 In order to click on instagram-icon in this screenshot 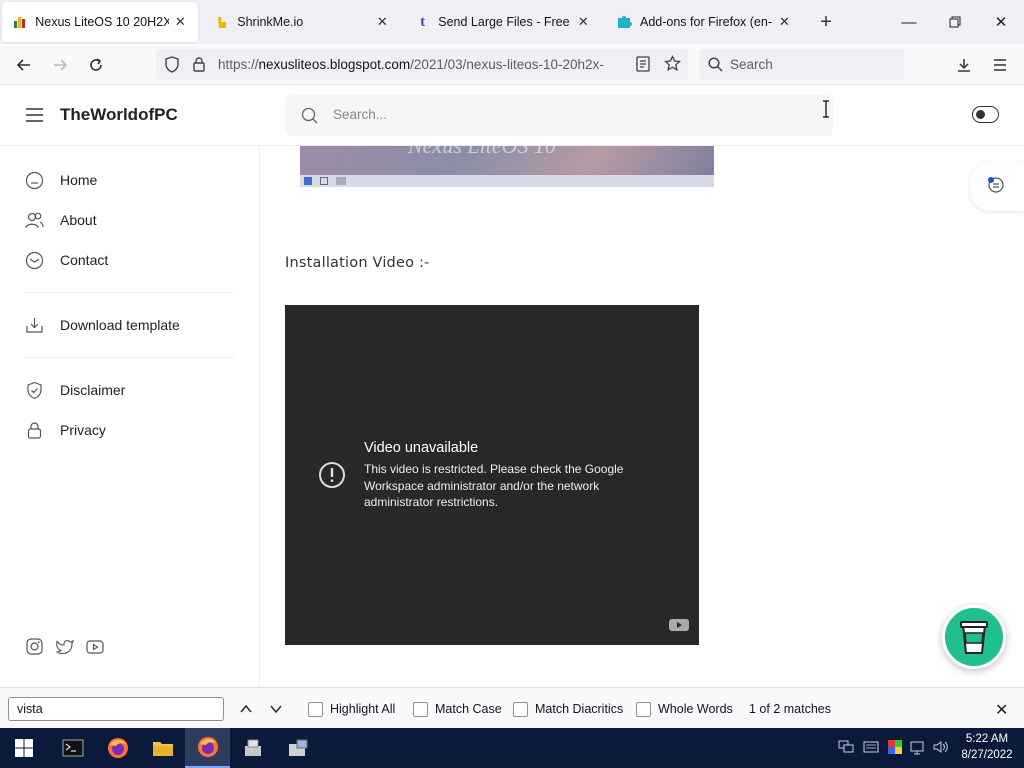, I will do `click(34, 648)`.